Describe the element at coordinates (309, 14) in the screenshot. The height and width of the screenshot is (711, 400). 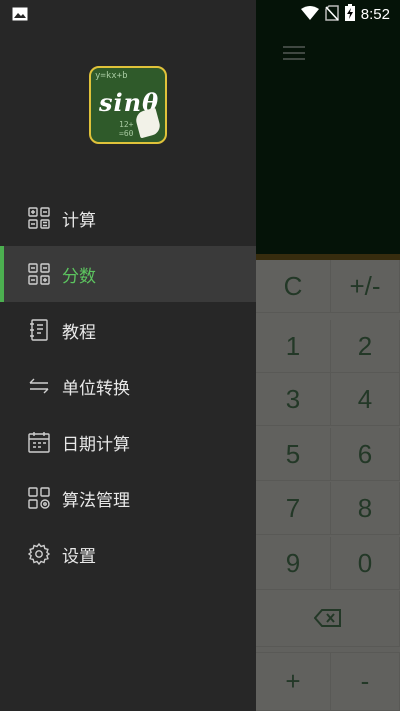
I see `wifi-icon` at that location.